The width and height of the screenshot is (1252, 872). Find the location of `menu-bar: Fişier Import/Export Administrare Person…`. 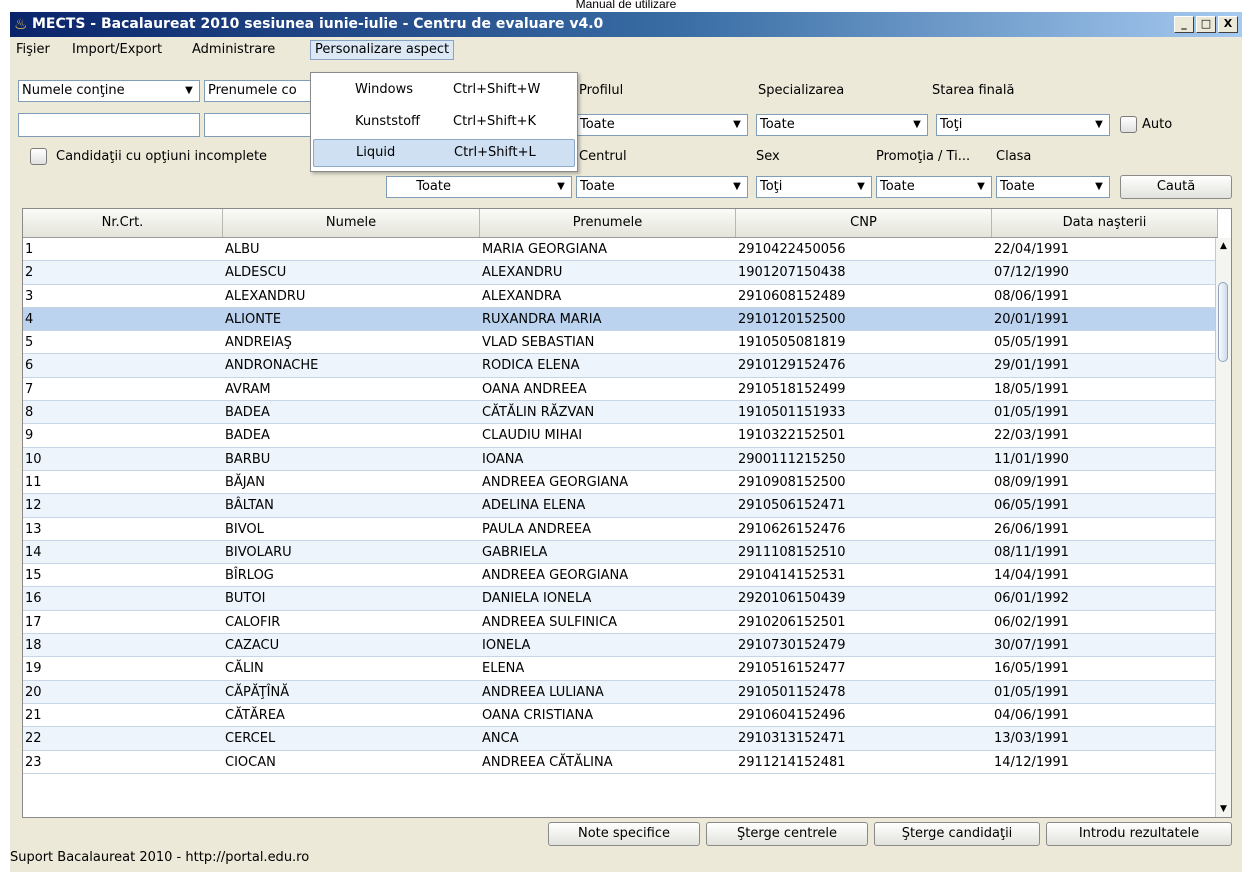

menu-bar: Fişier Import/Export Administrare Person… is located at coordinates (626, 50).